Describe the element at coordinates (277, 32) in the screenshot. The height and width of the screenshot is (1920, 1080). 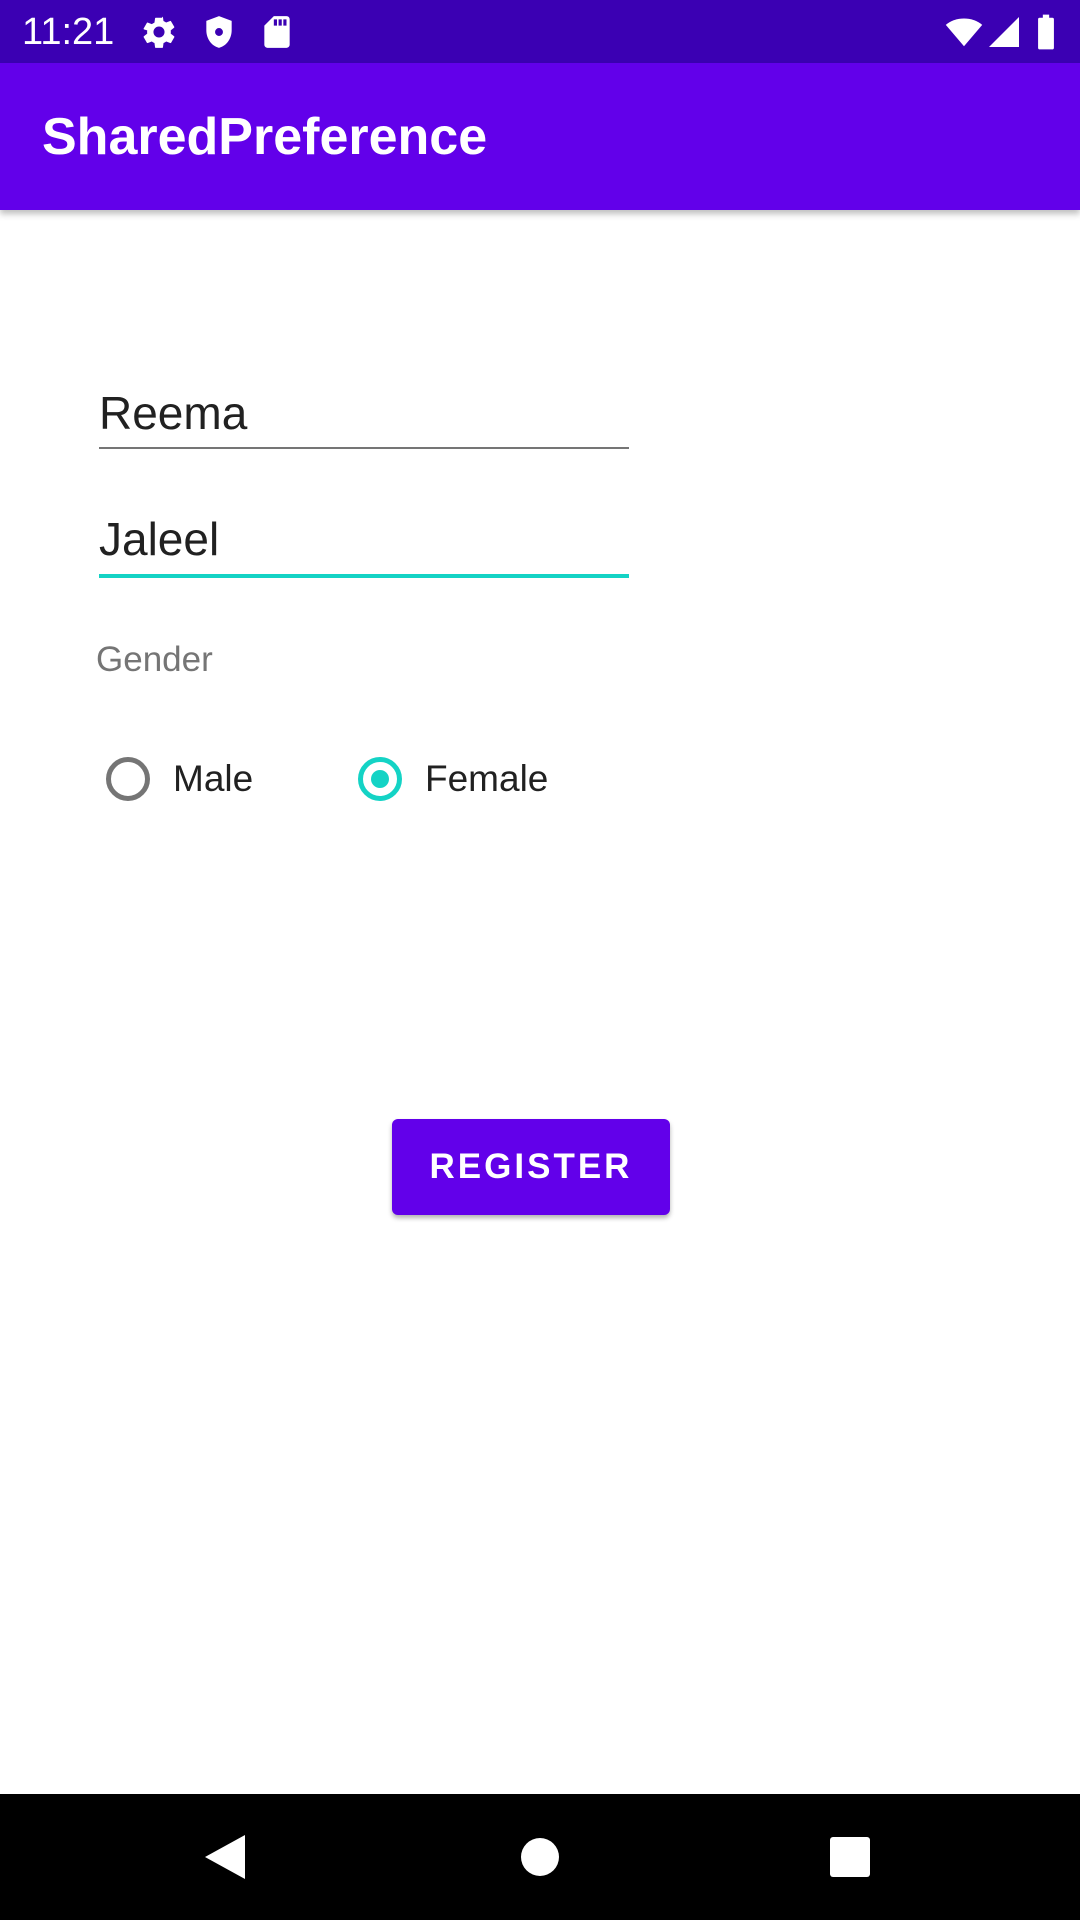
I see `sd-card-icon` at that location.